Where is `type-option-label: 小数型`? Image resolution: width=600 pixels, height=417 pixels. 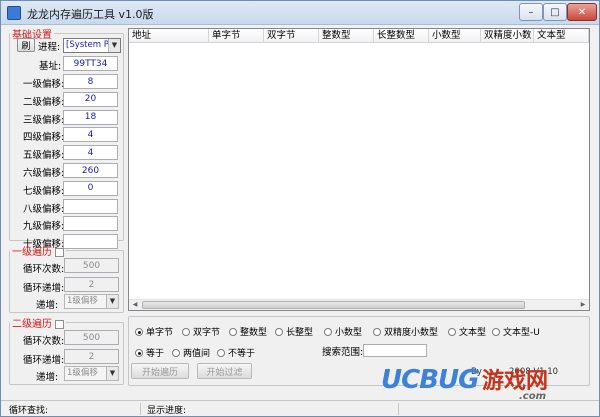 type-option-label: 小数型 is located at coordinates (349, 333).